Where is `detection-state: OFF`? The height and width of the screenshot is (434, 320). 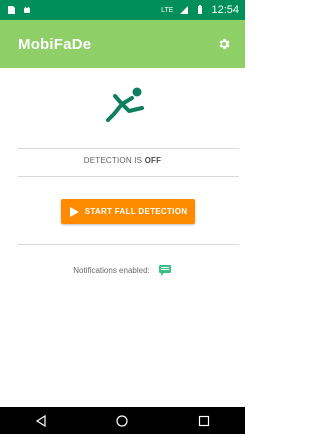 detection-state: OFF is located at coordinates (153, 160).